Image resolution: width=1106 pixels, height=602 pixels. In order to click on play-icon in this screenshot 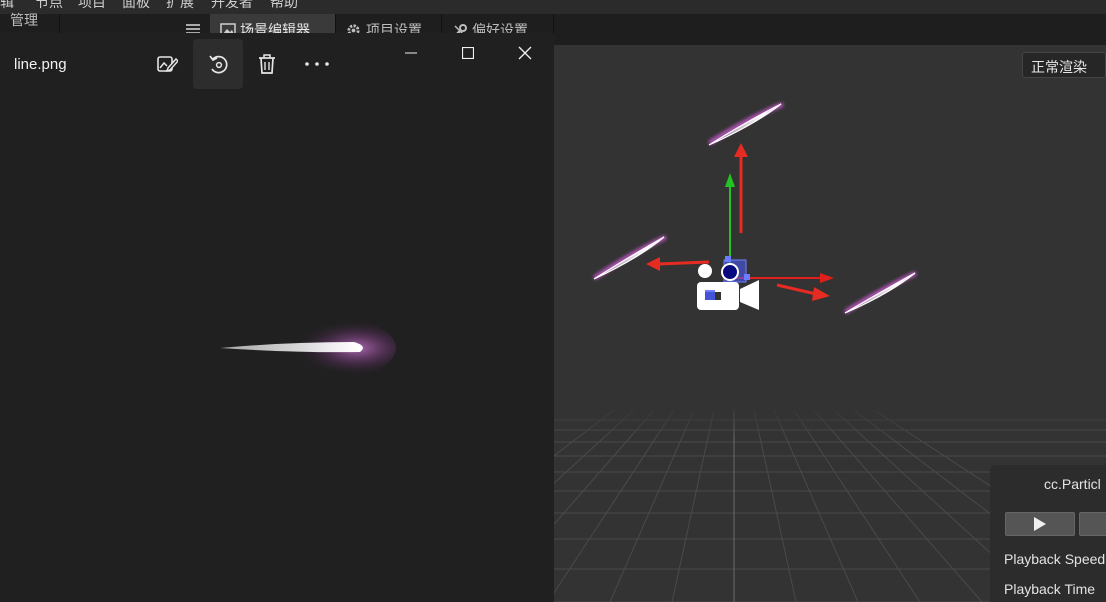, I will do `click(1040, 524)`.